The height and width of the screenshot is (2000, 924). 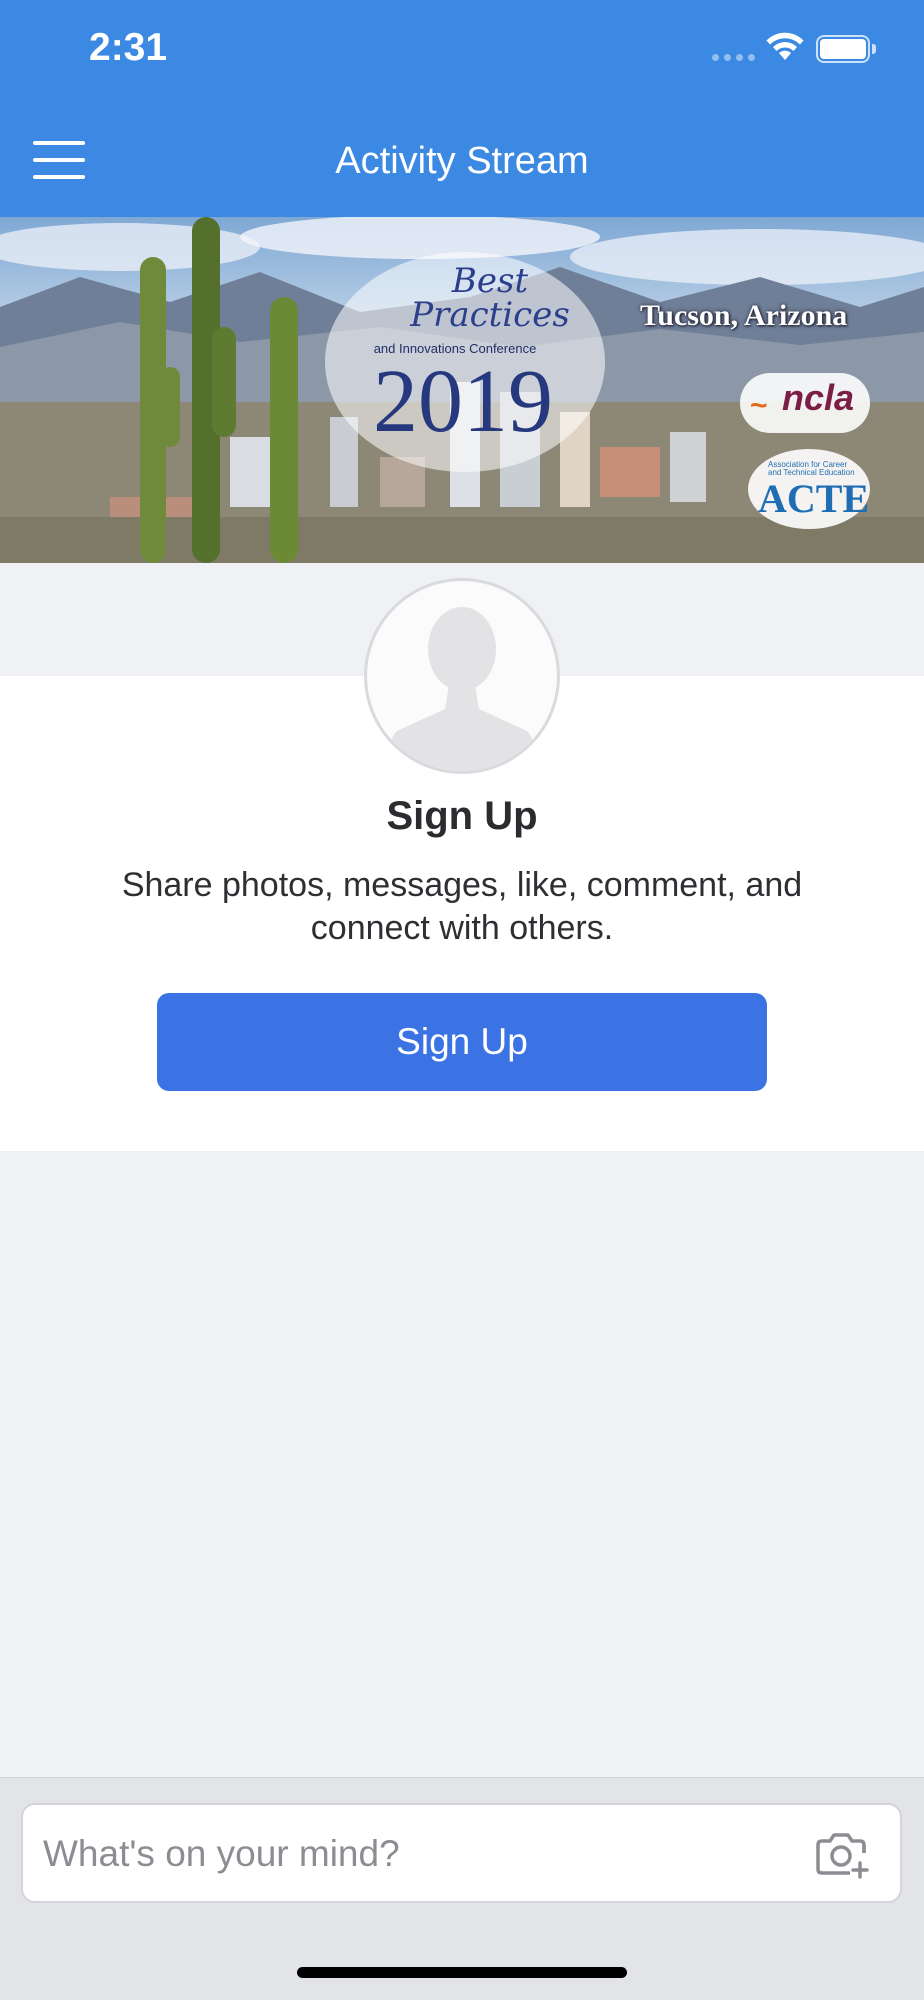 What do you see at coordinates (805, 403) in the screenshot?
I see `ncla-logo: ~ ncla` at bounding box center [805, 403].